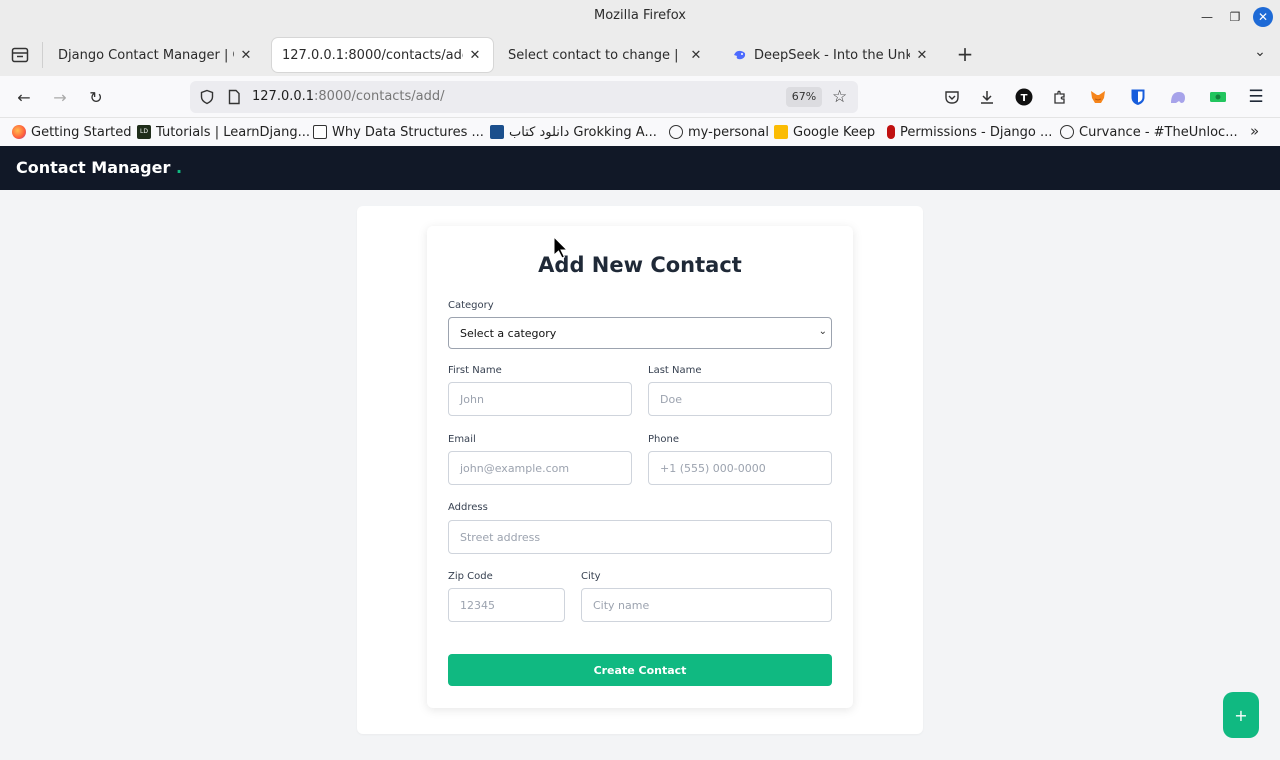 Image resolution: width=1280 pixels, height=760 pixels. What do you see at coordinates (524, 97) in the screenshot?
I see `url-bar: 127.0.0.1:8000/contacts/add/ 67% ☆` at bounding box center [524, 97].